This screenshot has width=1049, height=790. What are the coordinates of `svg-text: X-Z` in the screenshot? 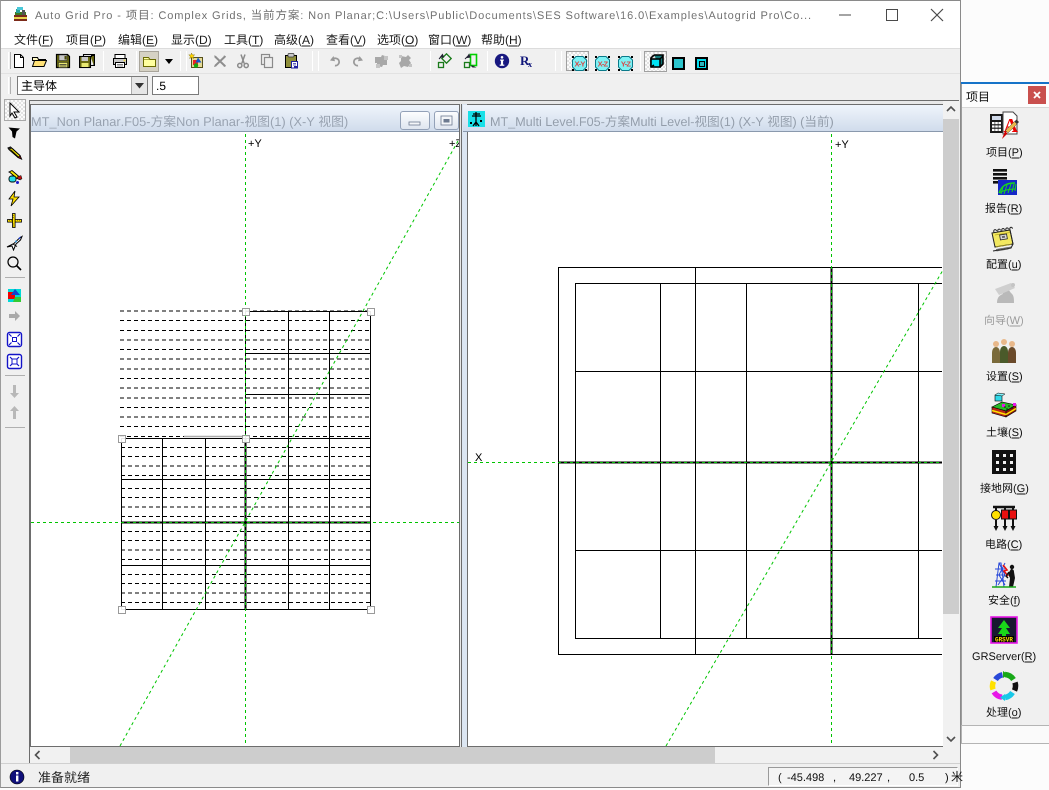 It's located at (603, 64).